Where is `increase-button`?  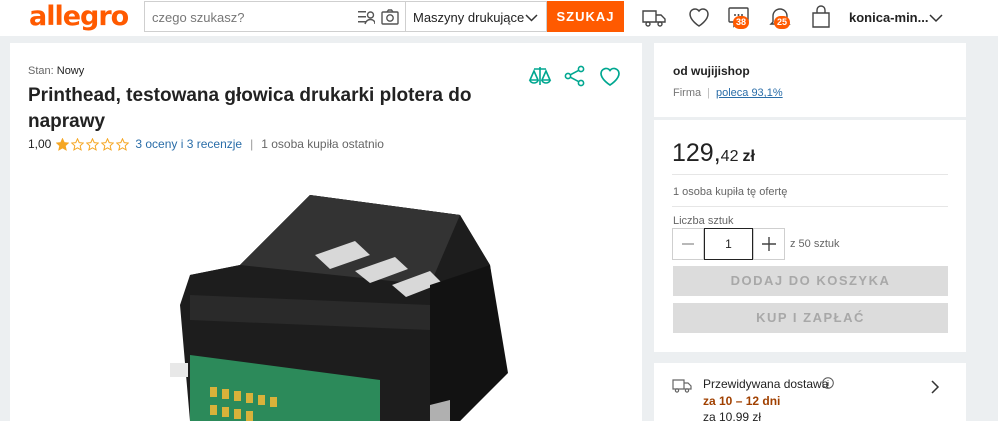
increase-button is located at coordinates (769, 244).